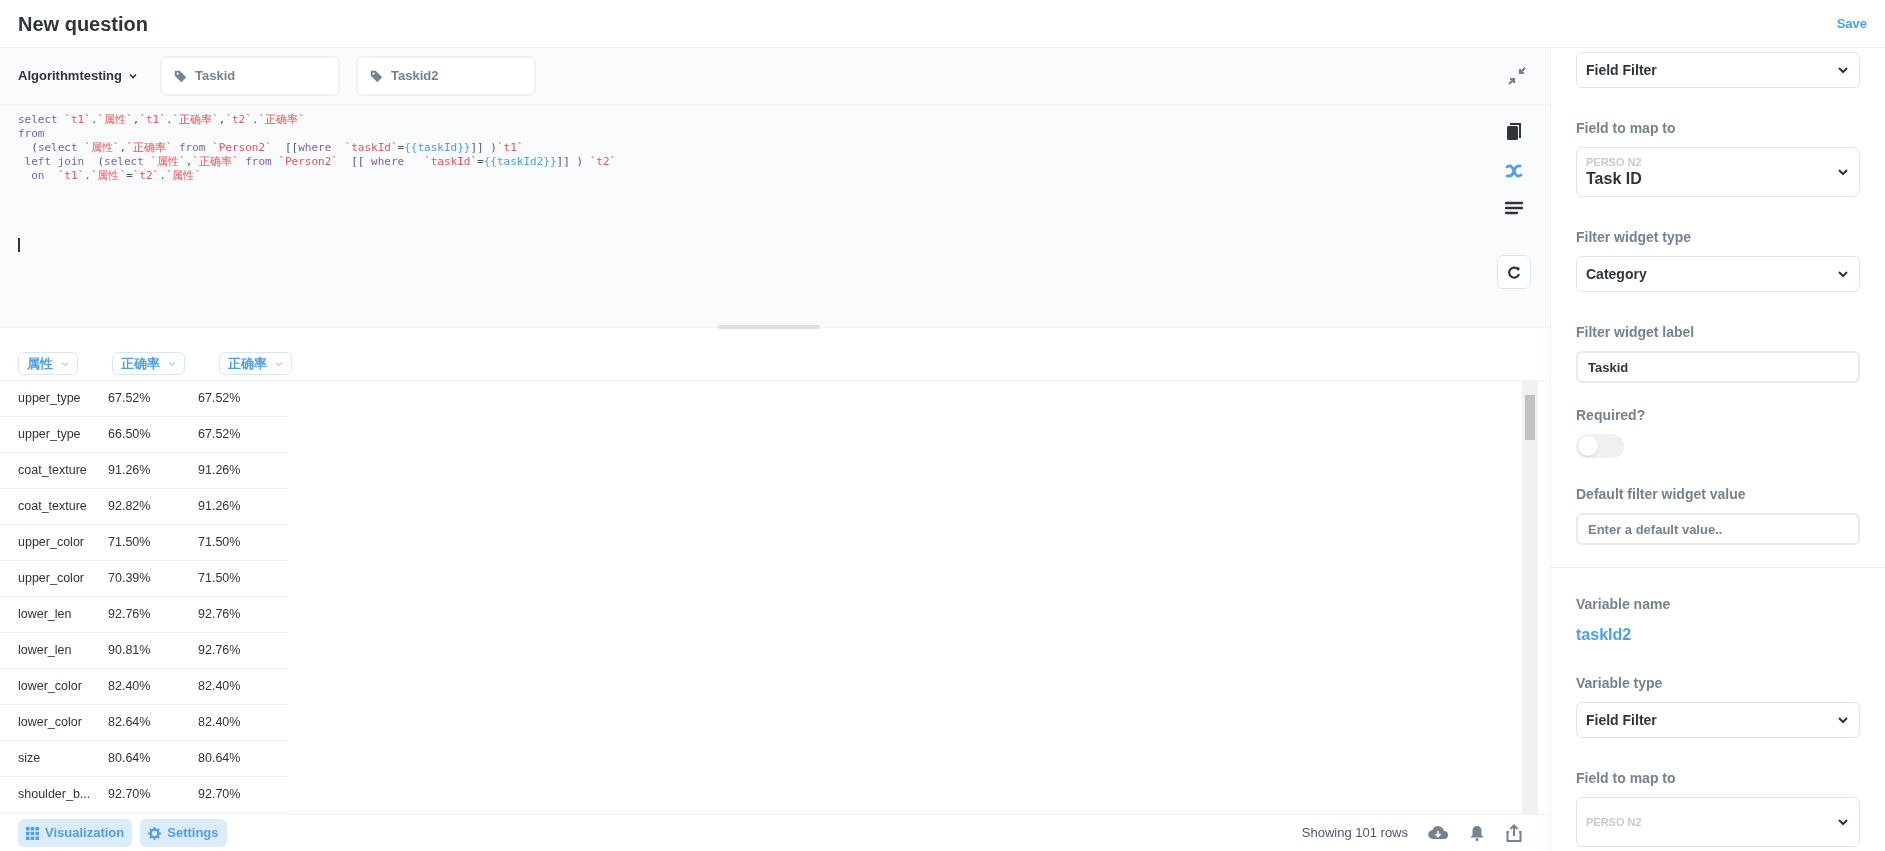 This screenshot has height=851, width=1885. What do you see at coordinates (1718, 529) in the screenshot?
I see `text-input-field: Enter a default value..` at bounding box center [1718, 529].